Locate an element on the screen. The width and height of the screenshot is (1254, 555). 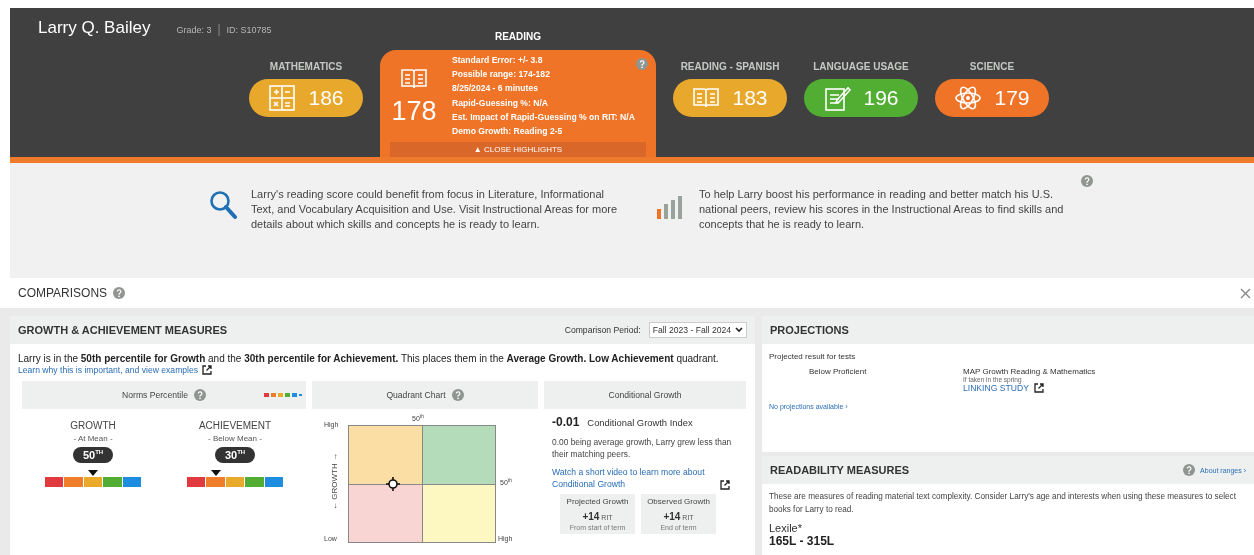
subject-label: SCIENCE is located at coordinates (992, 67).